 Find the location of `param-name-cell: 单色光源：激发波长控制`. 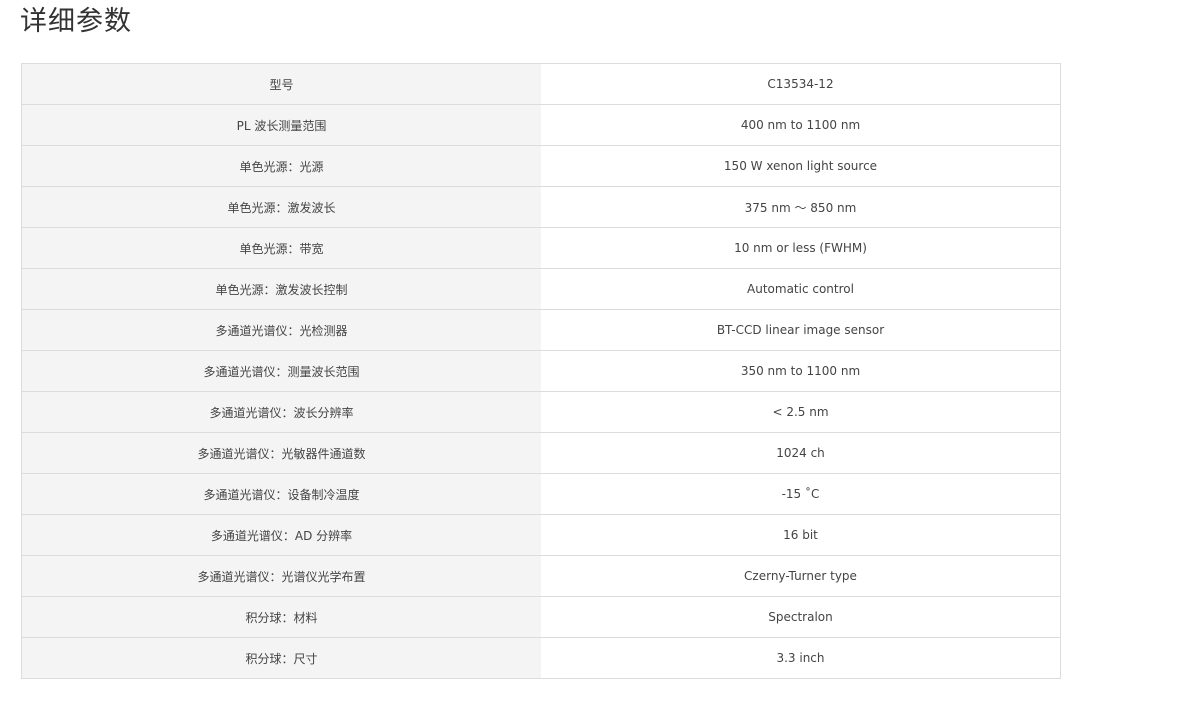

param-name-cell: 单色光源：激发波长控制 is located at coordinates (281, 289).